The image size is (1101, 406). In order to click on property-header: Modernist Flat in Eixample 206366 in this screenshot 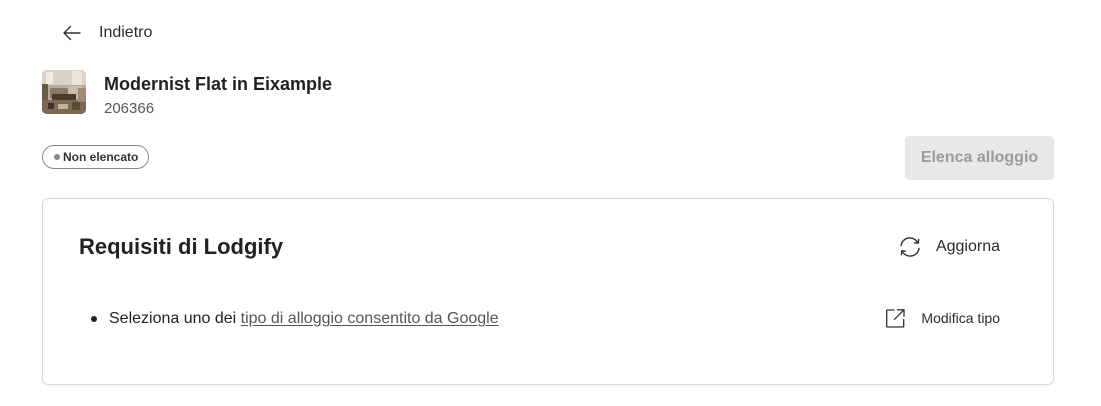, I will do `click(187, 95)`.